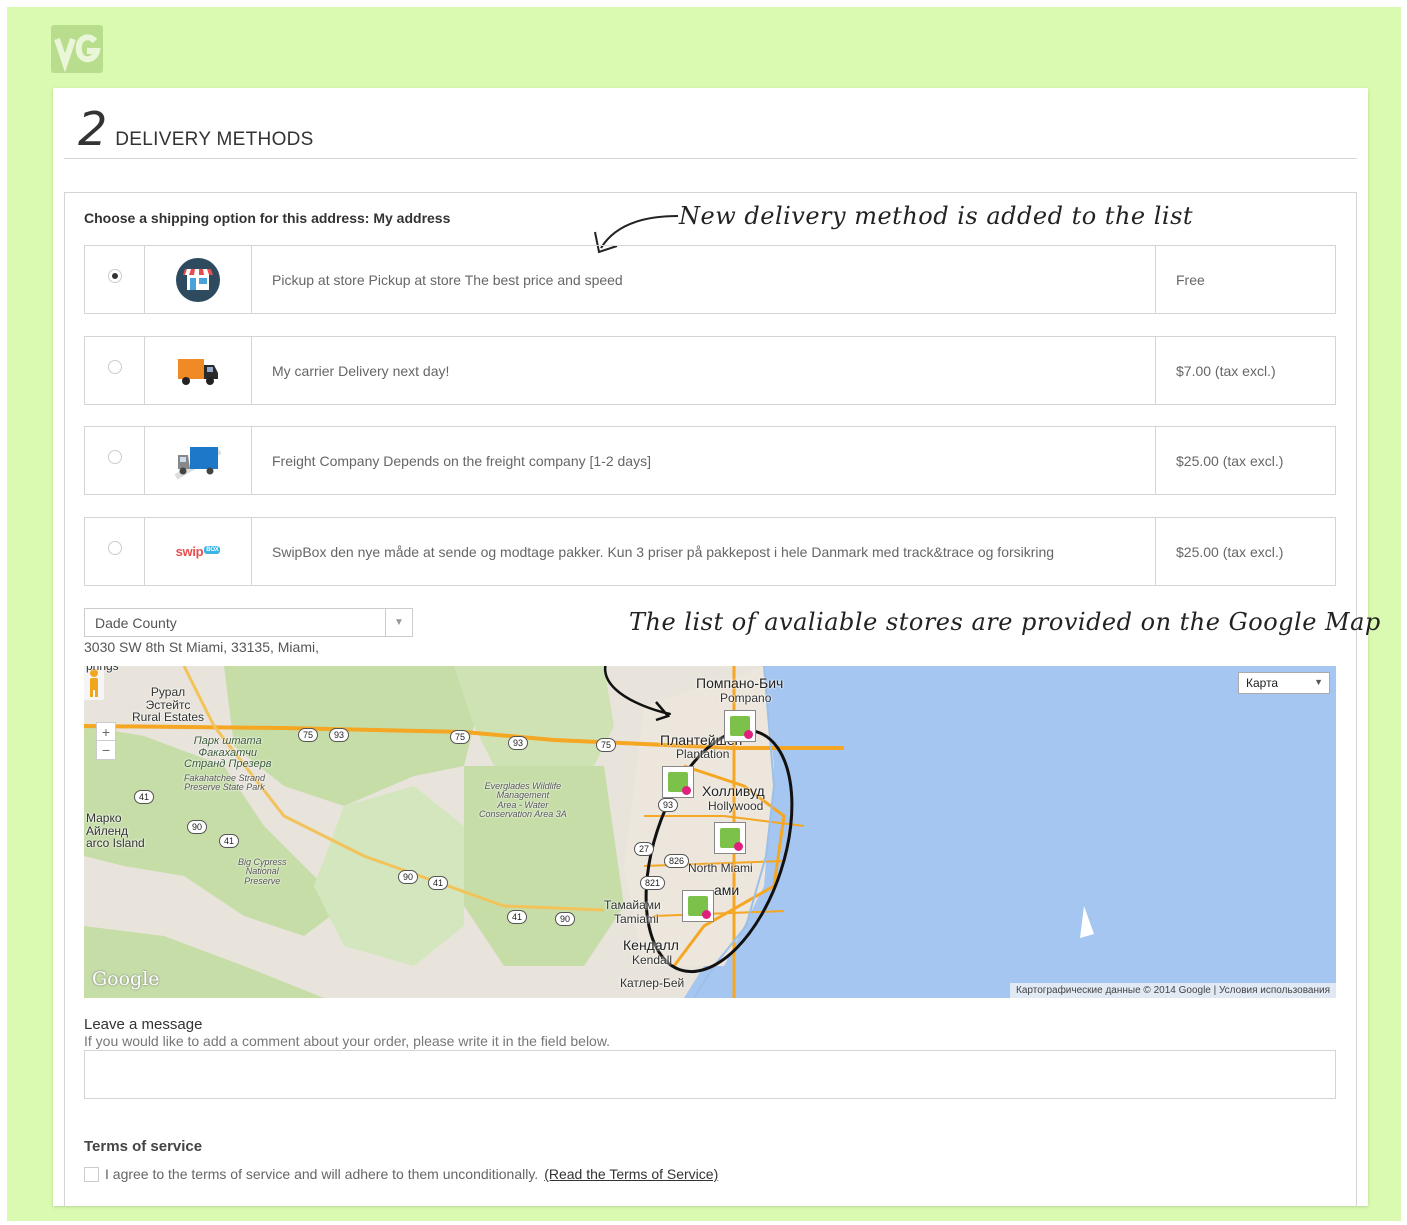 This screenshot has width=1407, height=1225. Describe the element at coordinates (136, 623) in the screenshot. I see `store-select-value: Dade County` at that location.